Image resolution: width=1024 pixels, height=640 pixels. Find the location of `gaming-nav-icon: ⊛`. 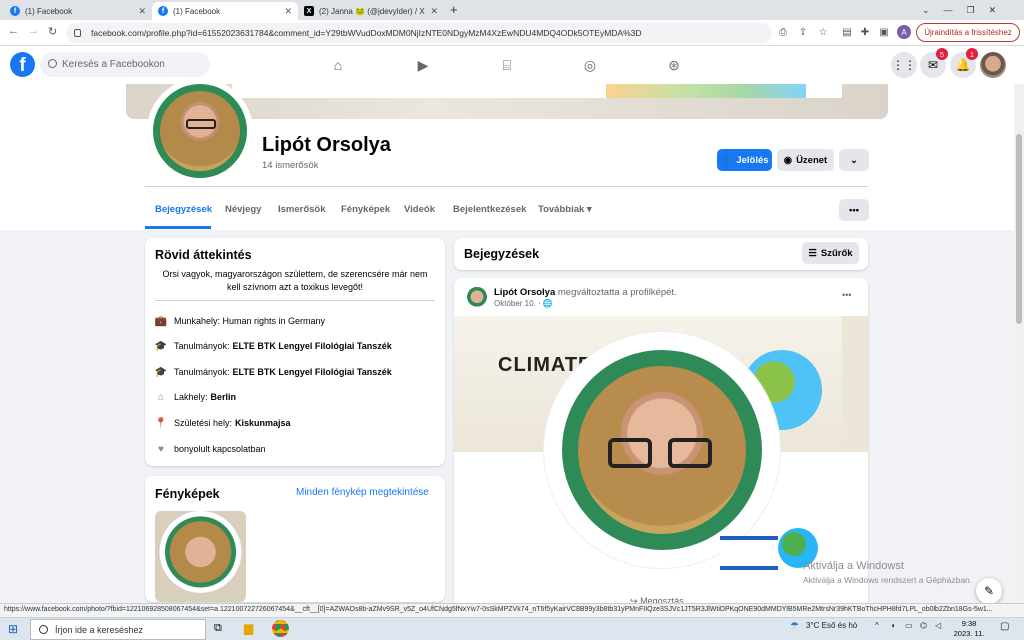

gaming-nav-icon: ⊛ is located at coordinates (674, 65).